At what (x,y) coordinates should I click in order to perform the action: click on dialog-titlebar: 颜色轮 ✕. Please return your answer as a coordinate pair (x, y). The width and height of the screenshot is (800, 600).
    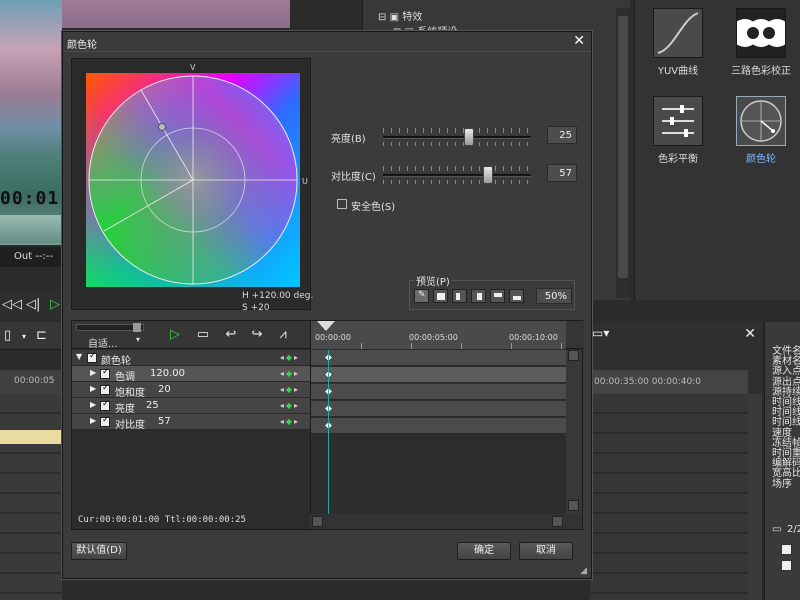
    Looking at the image, I should click on (327, 42).